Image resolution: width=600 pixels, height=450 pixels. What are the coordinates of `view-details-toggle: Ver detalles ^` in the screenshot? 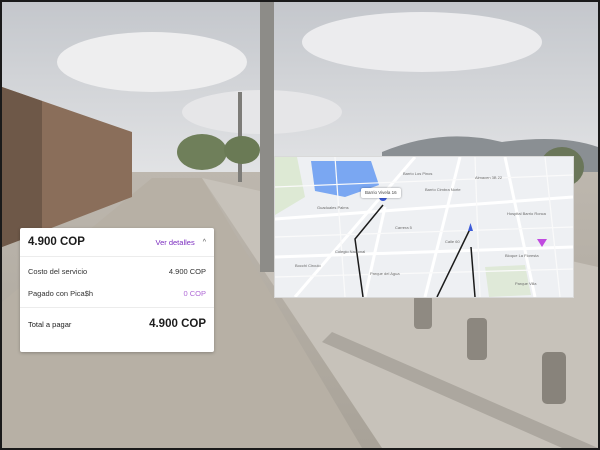 It's located at (181, 242).